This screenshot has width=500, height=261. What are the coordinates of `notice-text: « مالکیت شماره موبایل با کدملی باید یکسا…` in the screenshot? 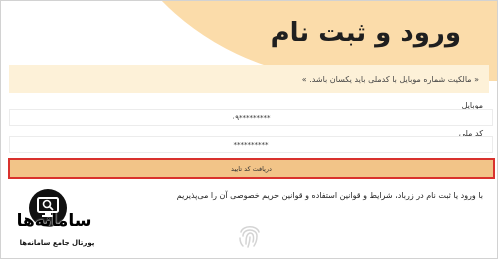 It's located at (390, 79).